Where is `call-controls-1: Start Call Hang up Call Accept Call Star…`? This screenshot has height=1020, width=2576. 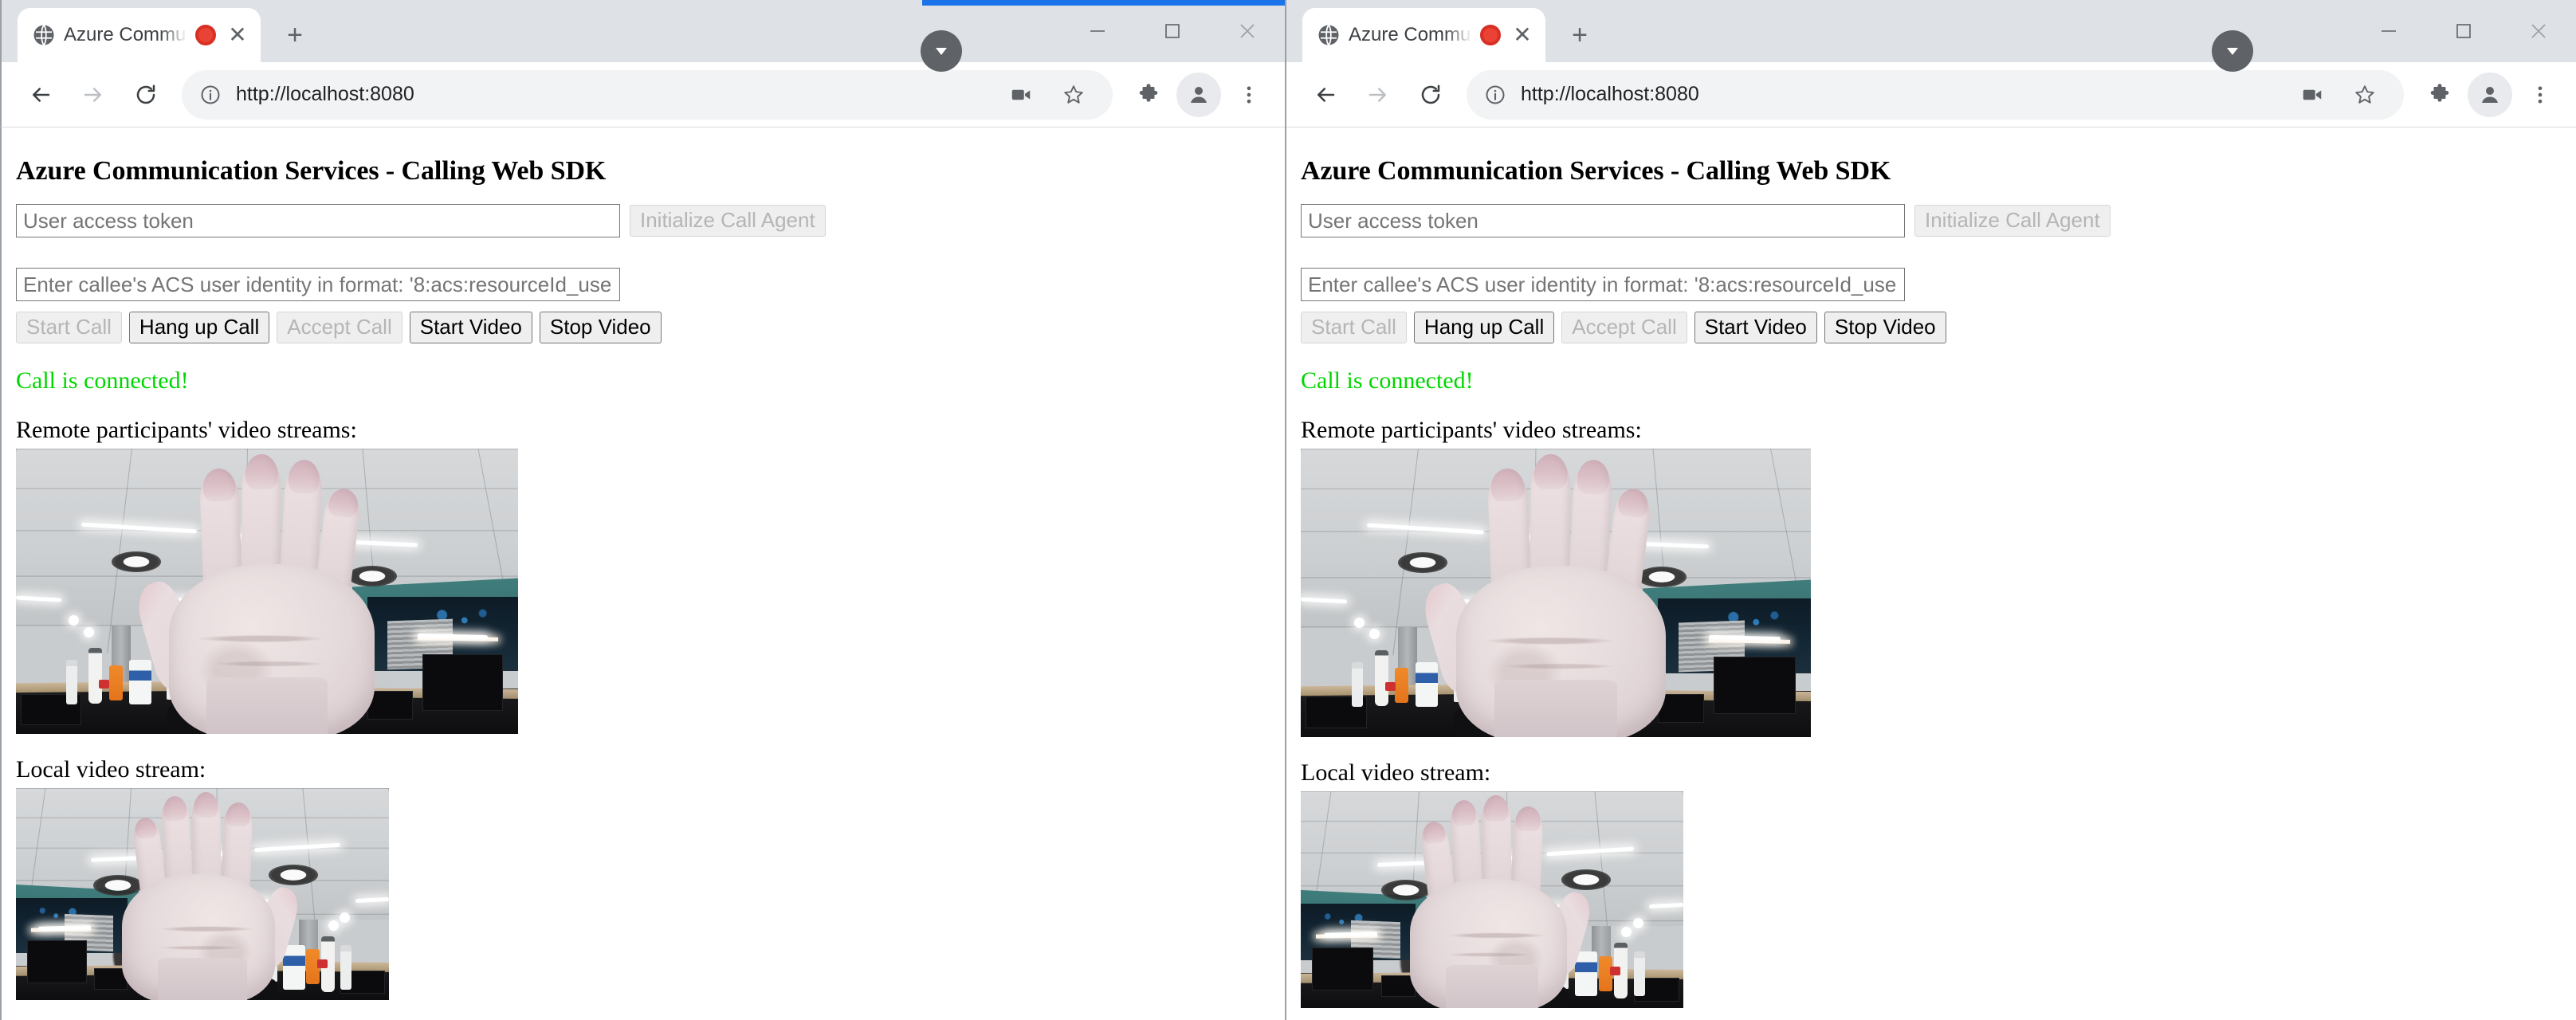
call-controls-1: Start Call Hang up Call Accept Call Star… is located at coordinates (650, 327).